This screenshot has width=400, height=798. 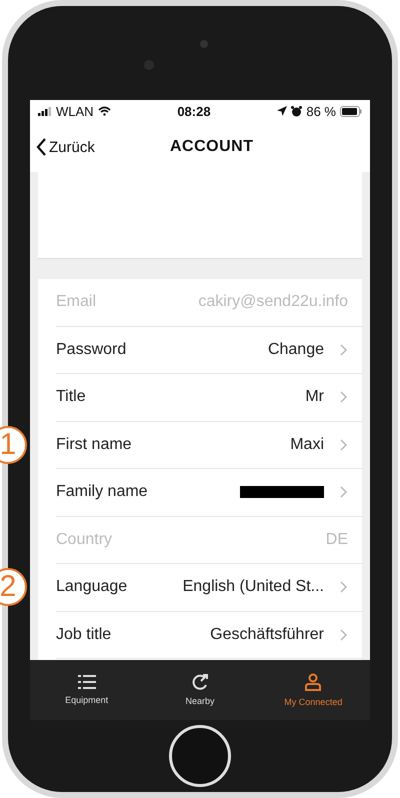 What do you see at coordinates (87, 682) in the screenshot?
I see `list-icon` at bounding box center [87, 682].